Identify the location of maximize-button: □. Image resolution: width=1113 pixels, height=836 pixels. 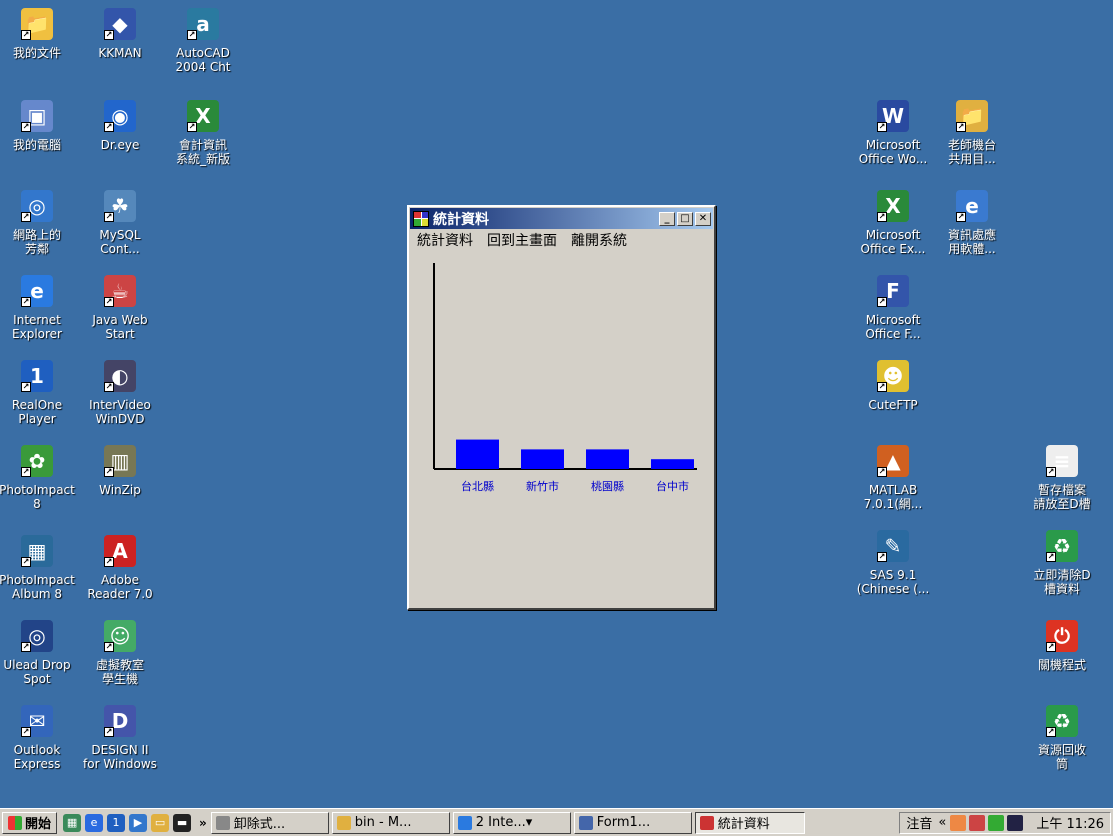
(685, 218).